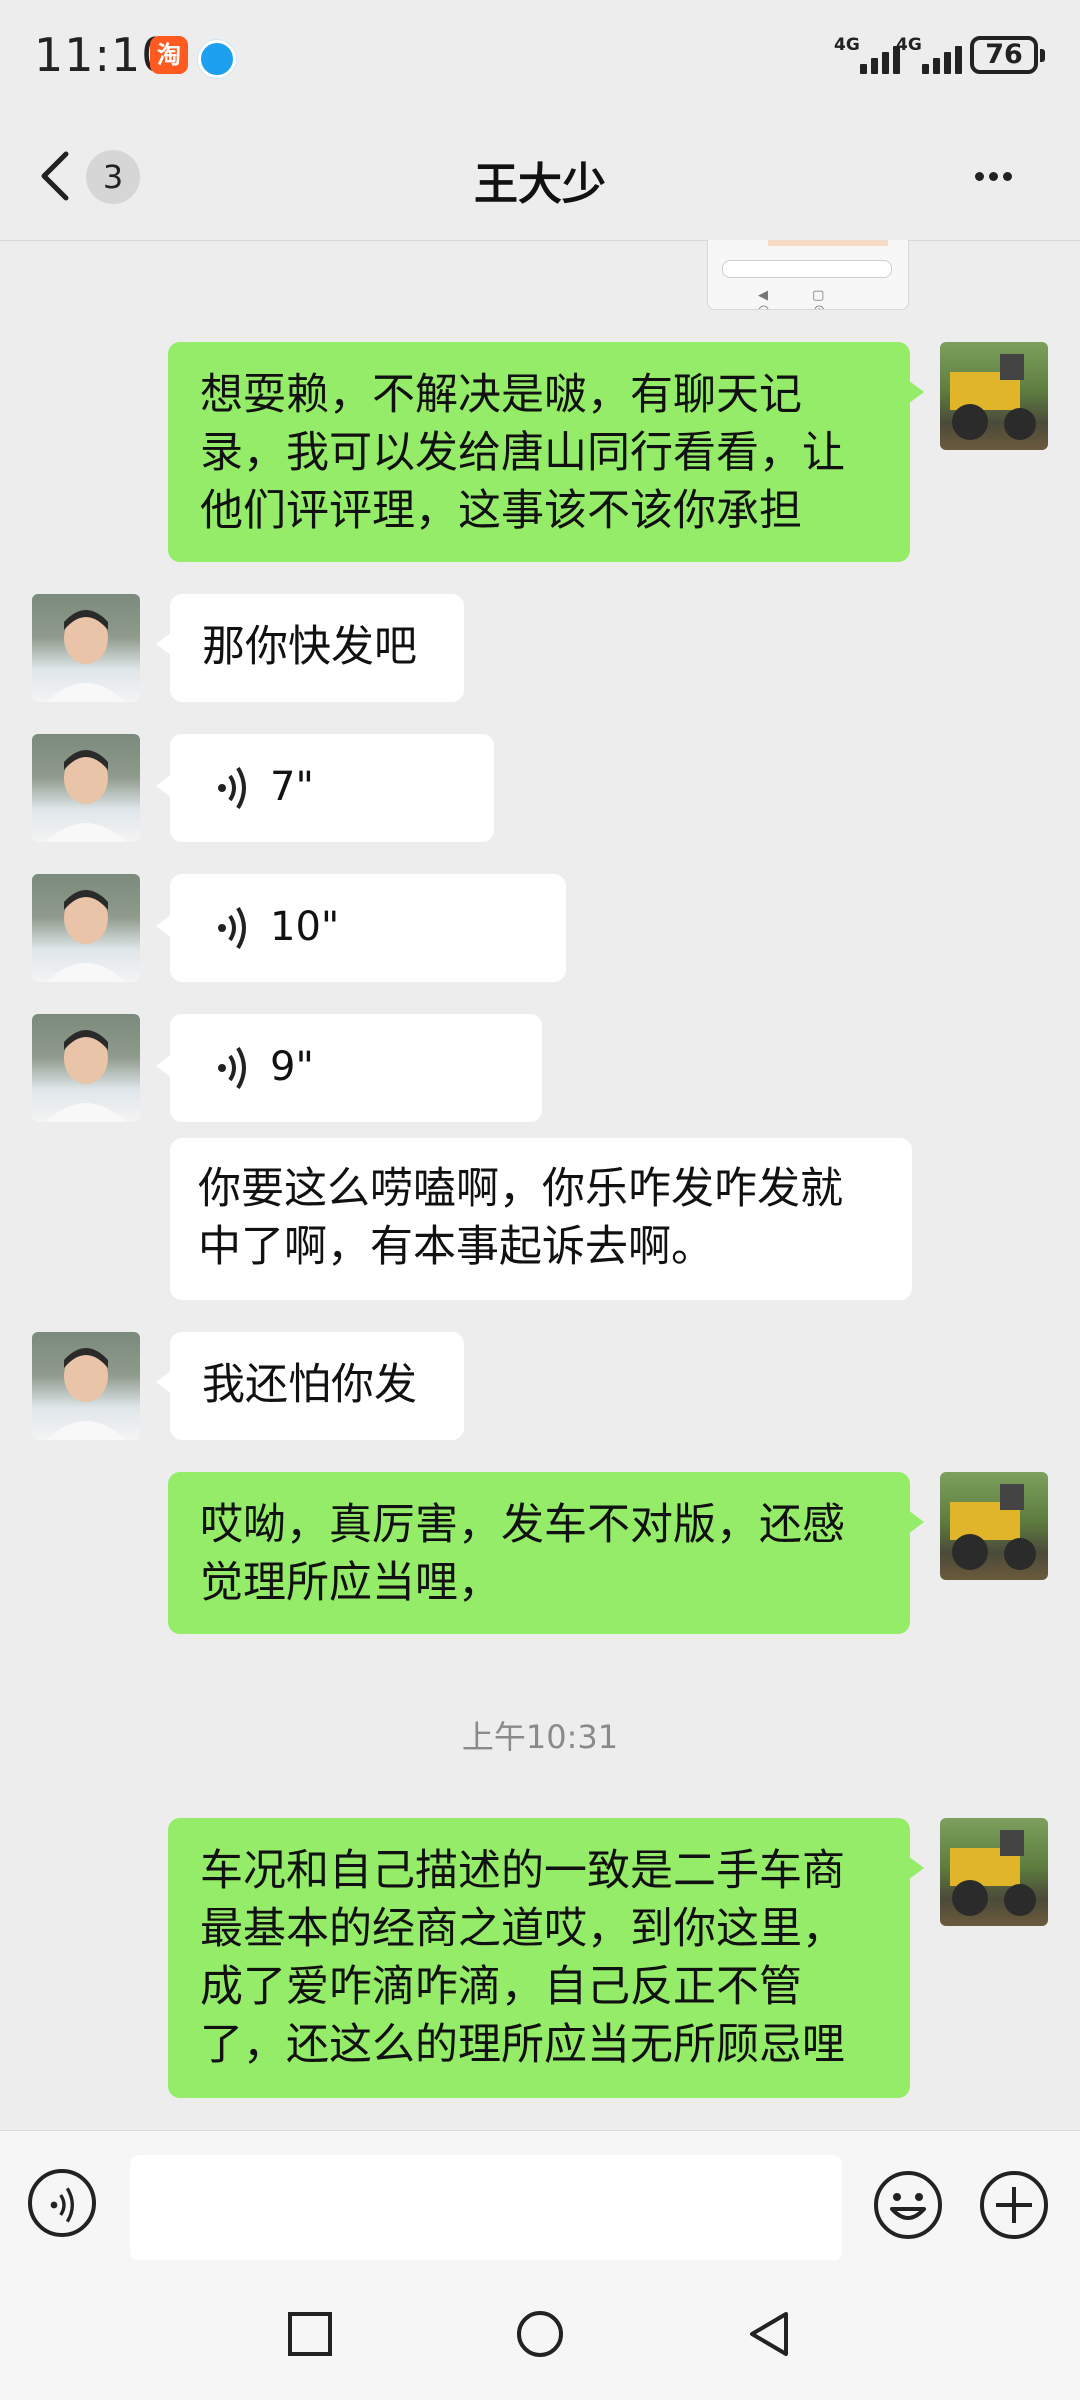 This screenshot has height=2400, width=1080. What do you see at coordinates (540, 184) in the screenshot?
I see `chat-title: 王大少` at bounding box center [540, 184].